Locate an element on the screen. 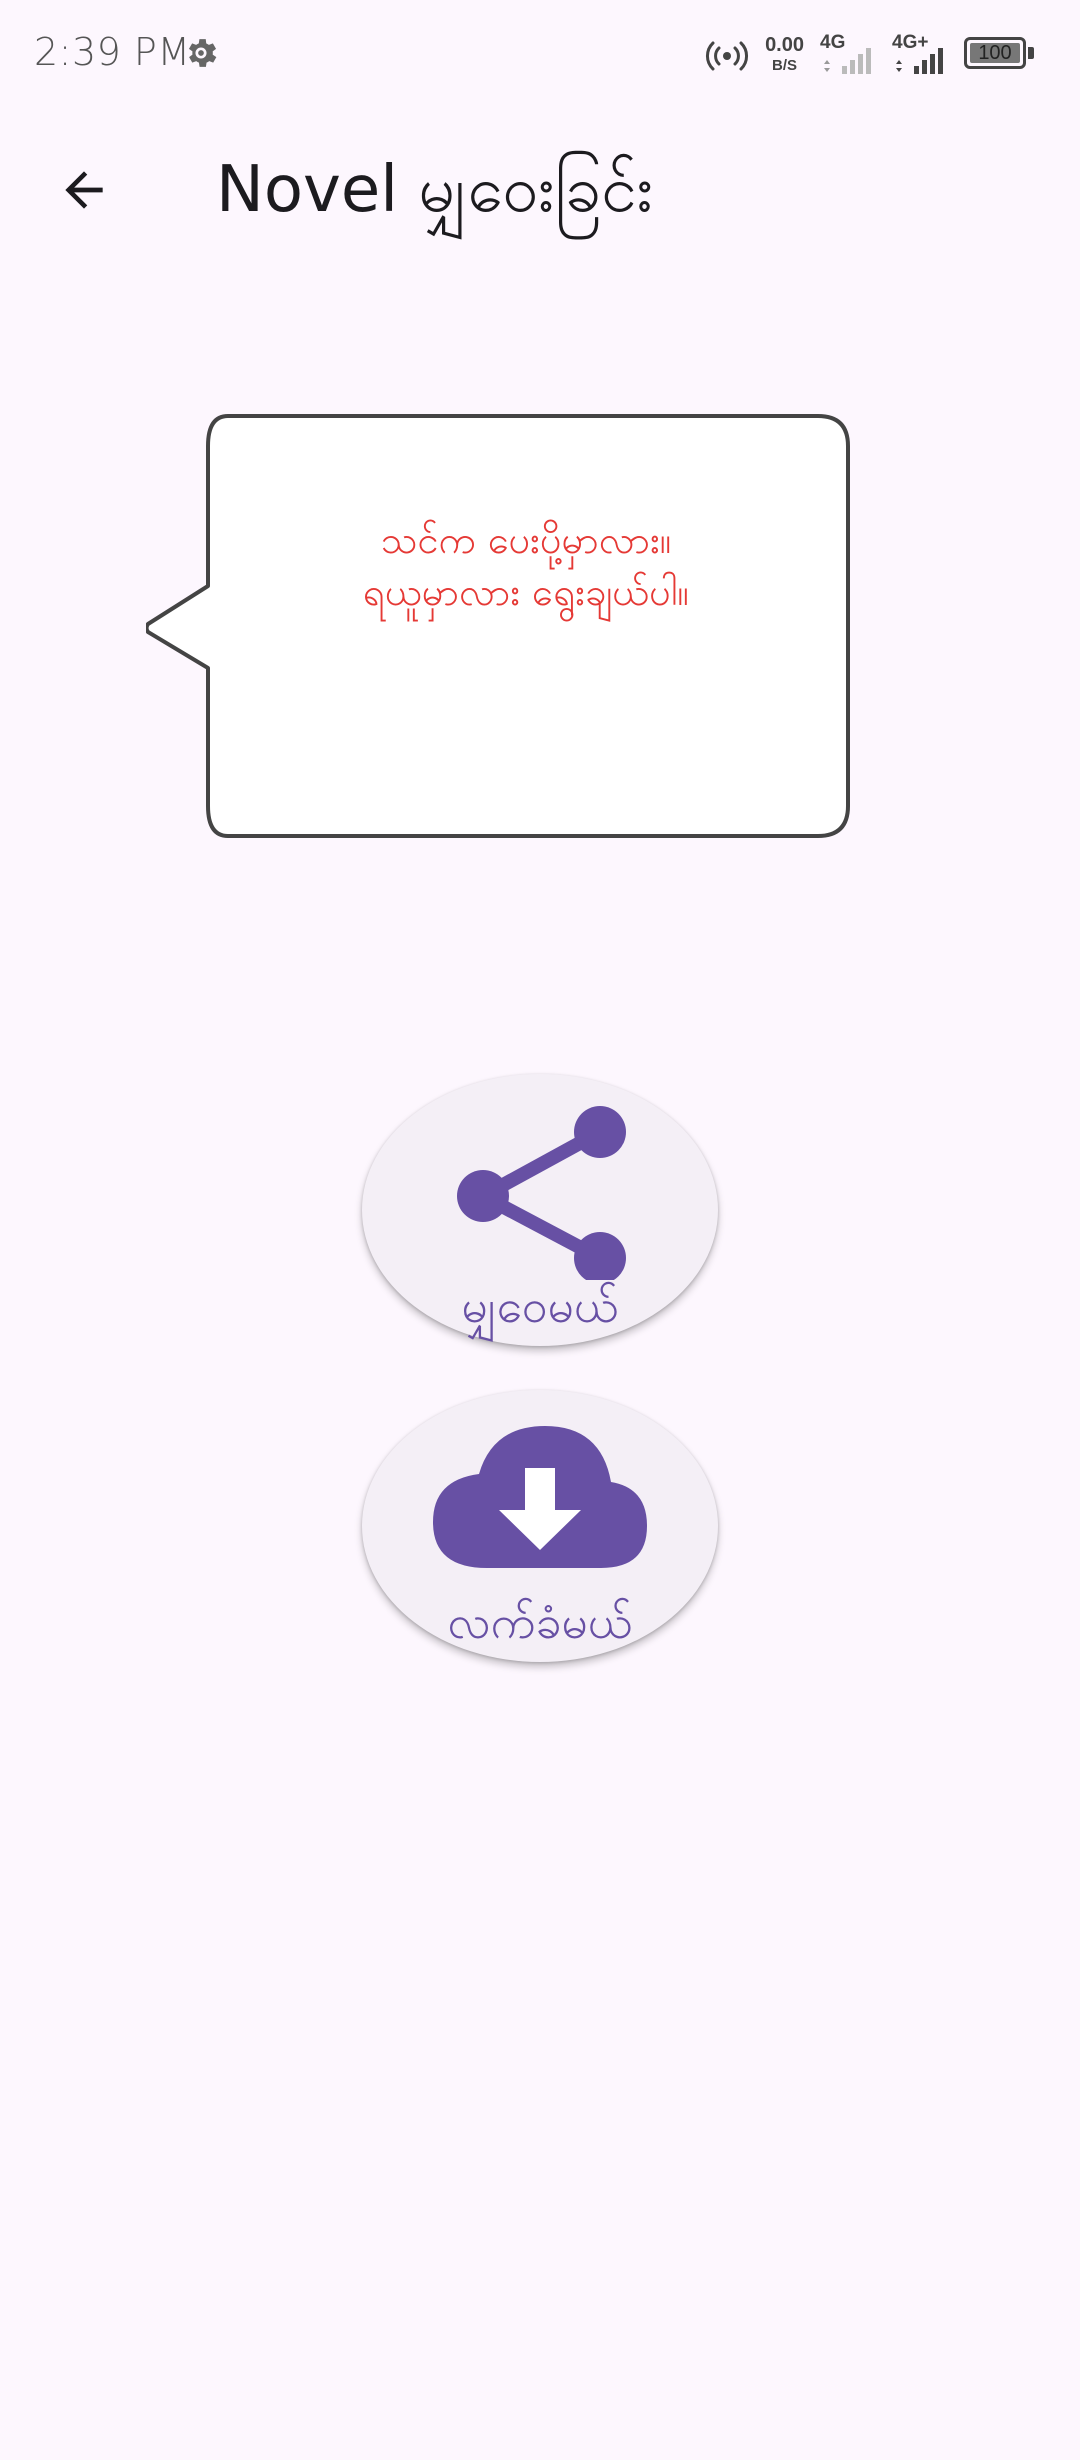 This screenshot has height=2460, width=1080. arrow-left-icon is located at coordinates (84, 190).